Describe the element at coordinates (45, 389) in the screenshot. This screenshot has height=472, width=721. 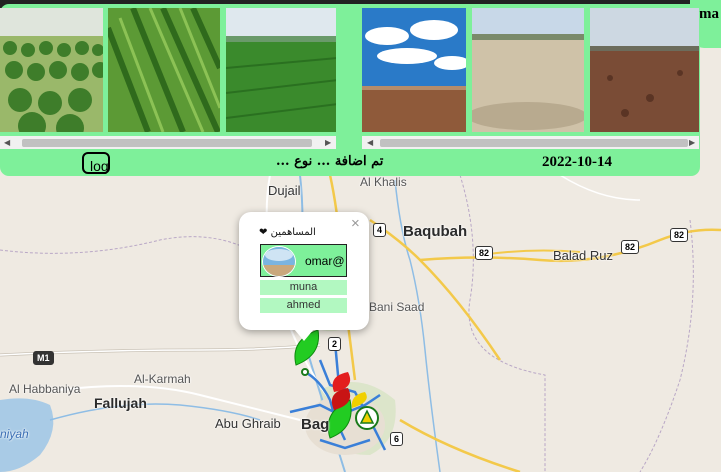
I see `map-label-al-habbaniya: Al Habbaniya` at that location.